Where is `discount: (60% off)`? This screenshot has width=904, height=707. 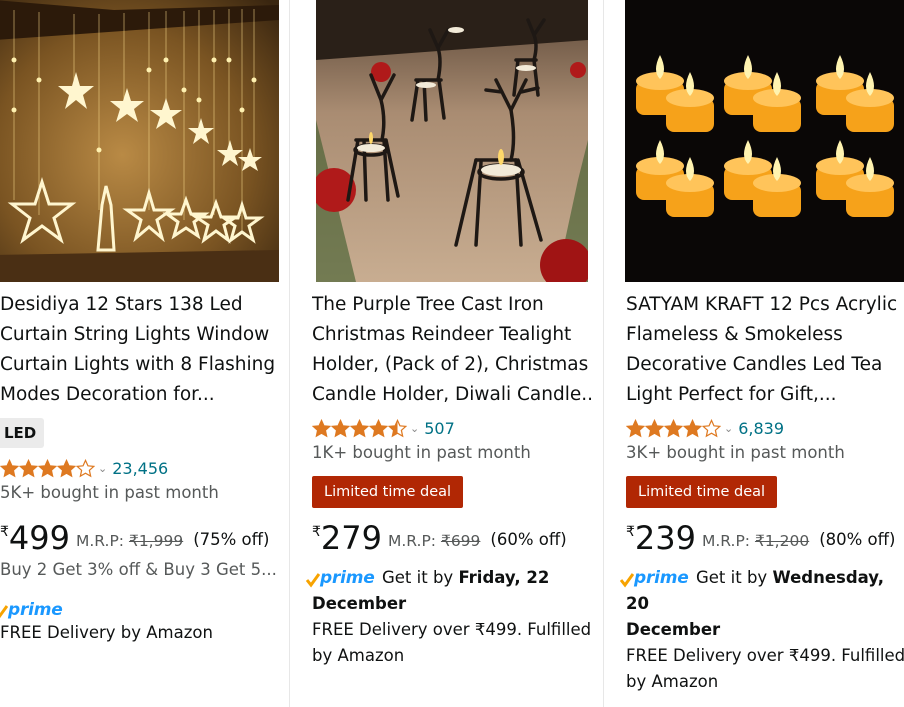
discount: (60% off) is located at coordinates (528, 539).